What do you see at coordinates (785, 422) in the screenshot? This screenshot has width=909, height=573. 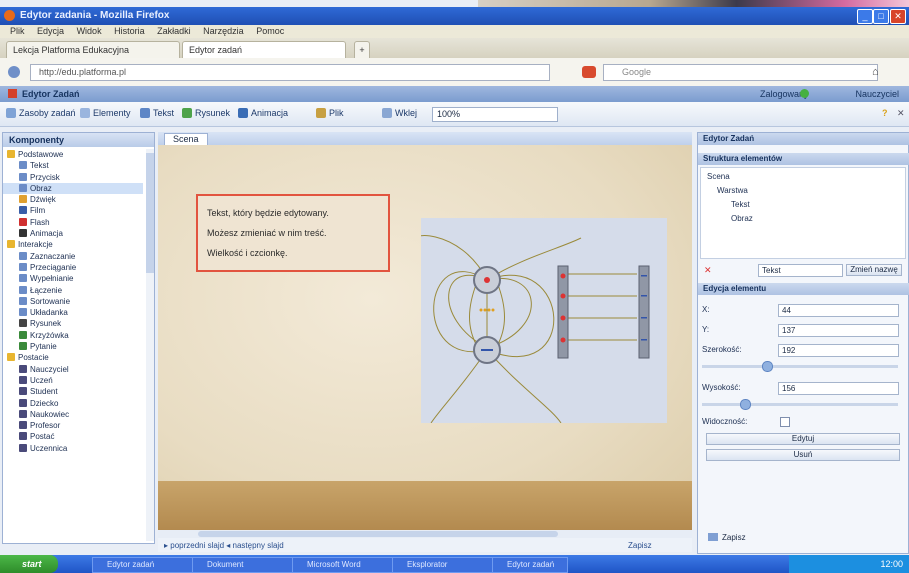 I see `visible-checkbox` at bounding box center [785, 422].